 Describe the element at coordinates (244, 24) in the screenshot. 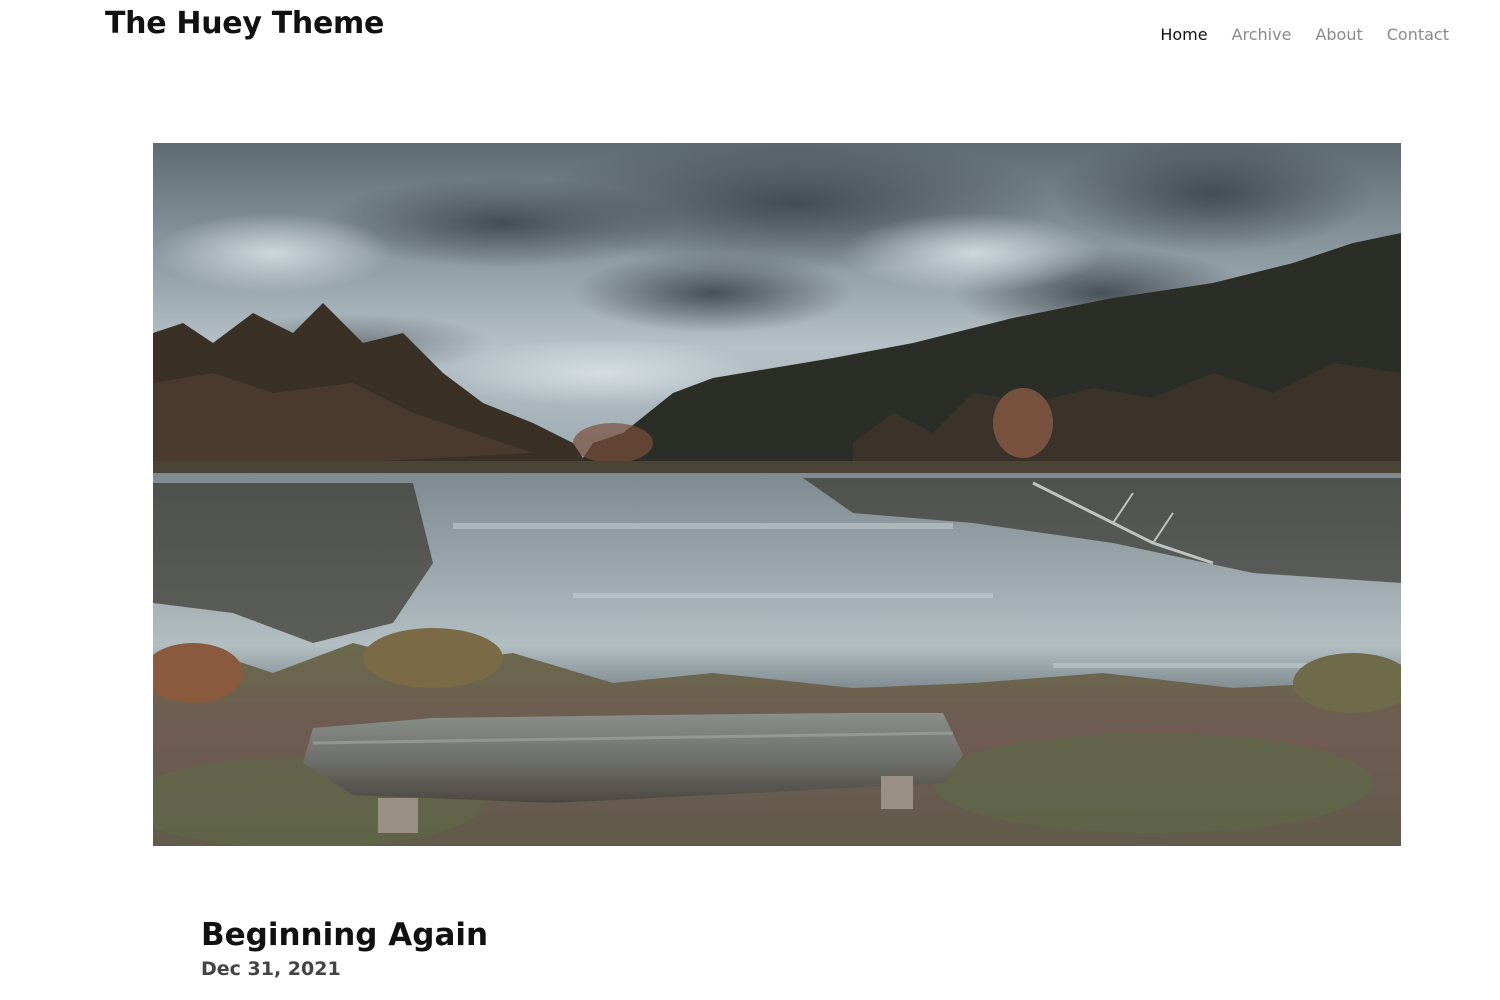

I see `site-title: The Huey Theme` at that location.